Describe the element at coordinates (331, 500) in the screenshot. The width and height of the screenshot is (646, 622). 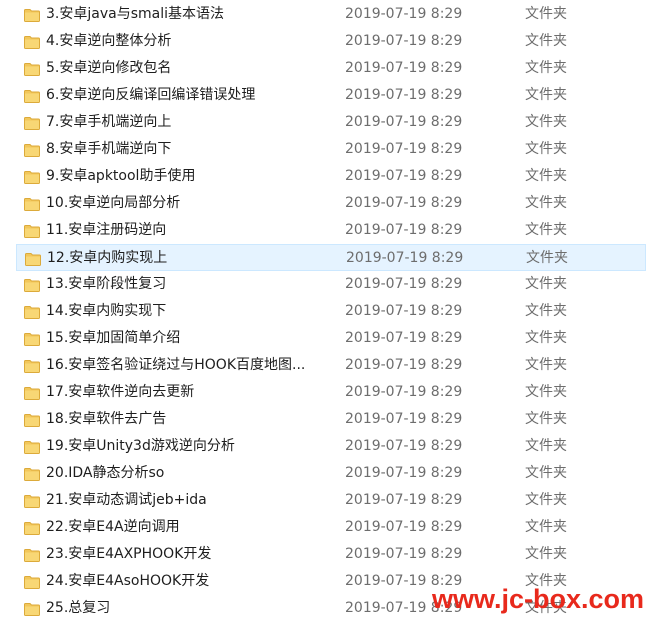
I see `file-row: 21.安卓动态调试jeb+ida 2019-07-19 8:29 文件夹` at that location.